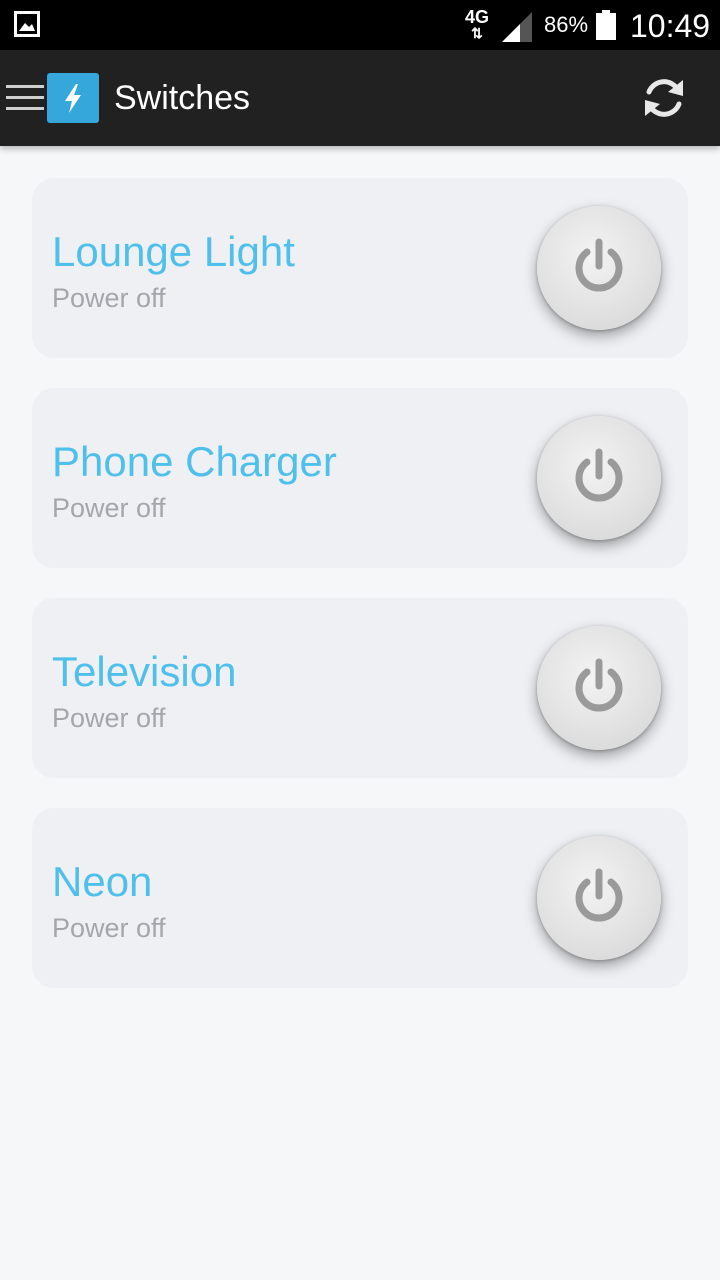 This screenshot has height=1280, width=720. Describe the element at coordinates (670, 26) in the screenshot. I see `clock: 10:49` at that location.